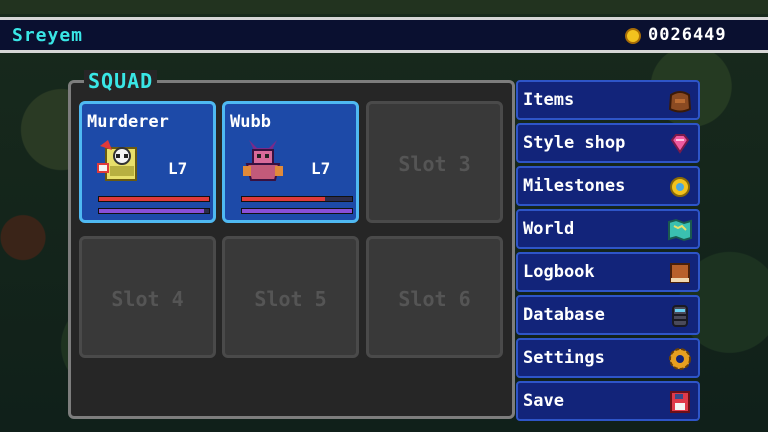  Describe the element at coordinates (608, 100) in the screenshot. I see `menu-item-items: Items` at that location.